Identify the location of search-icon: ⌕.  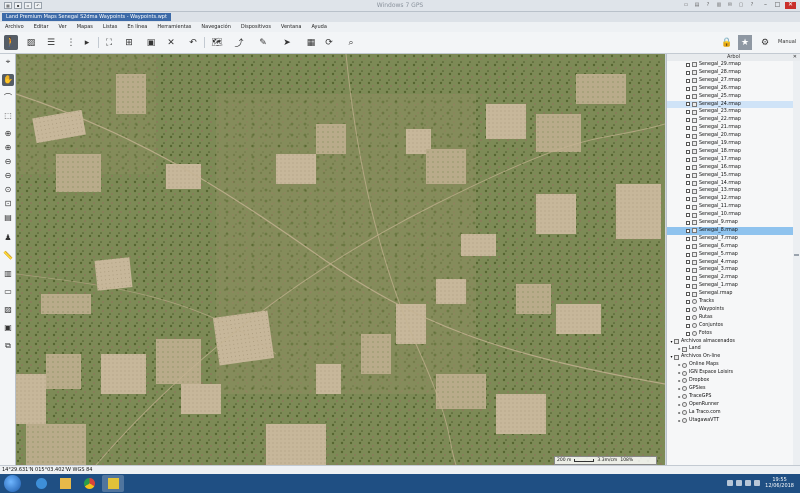
(351, 42).